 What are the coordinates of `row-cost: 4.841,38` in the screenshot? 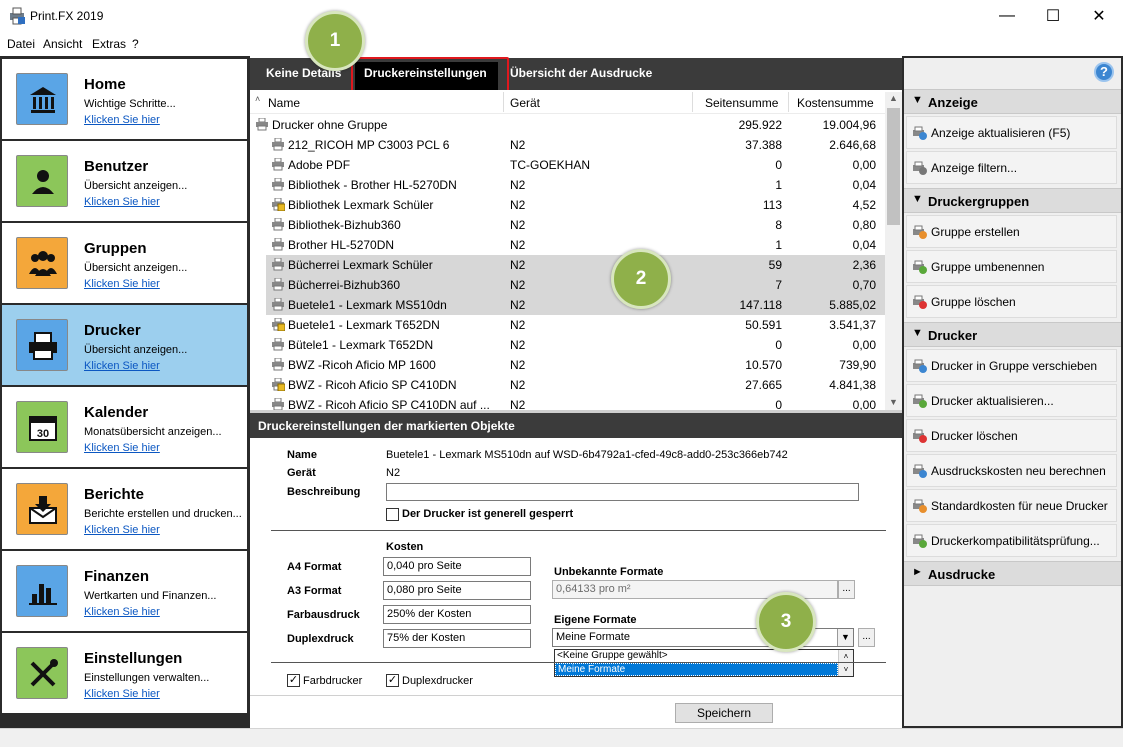 It's located at (852, 385).